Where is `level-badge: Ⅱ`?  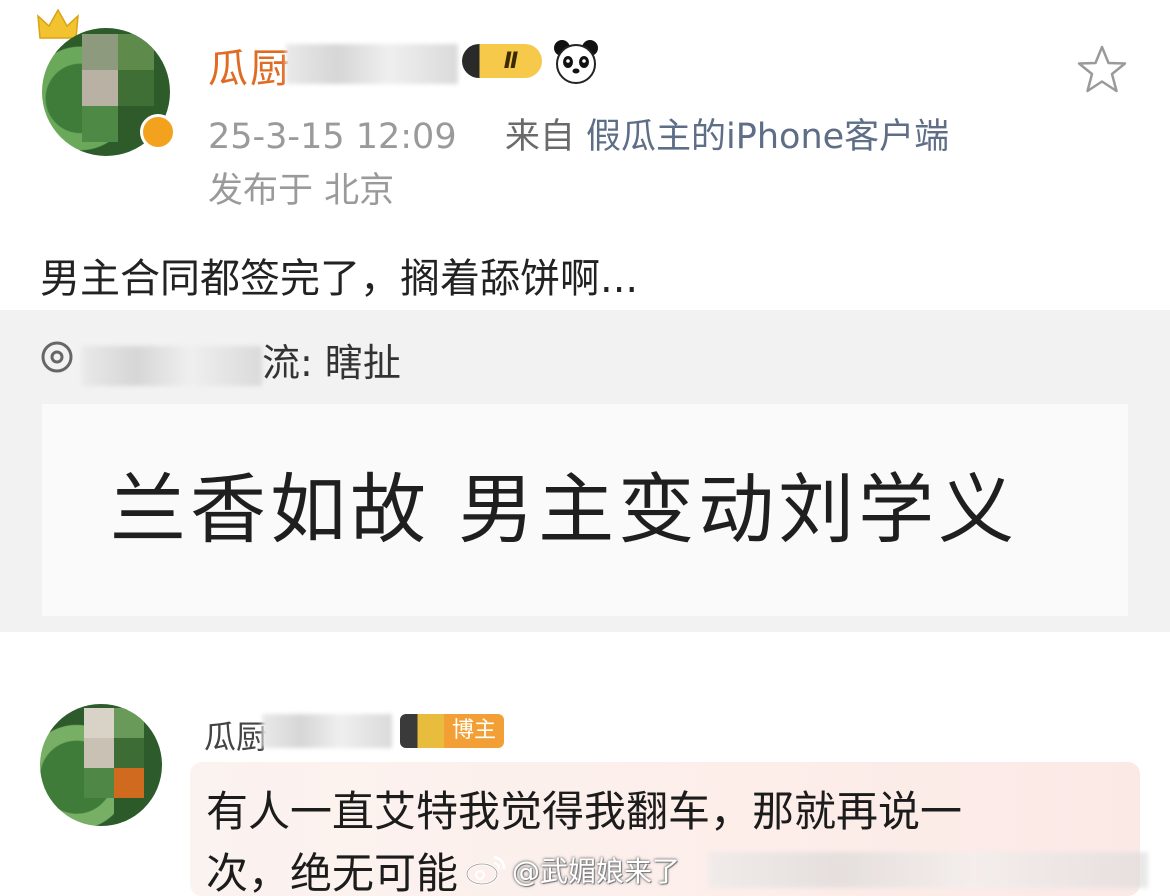
level-badge: Ⅱ is located at coordinates (502, 61).